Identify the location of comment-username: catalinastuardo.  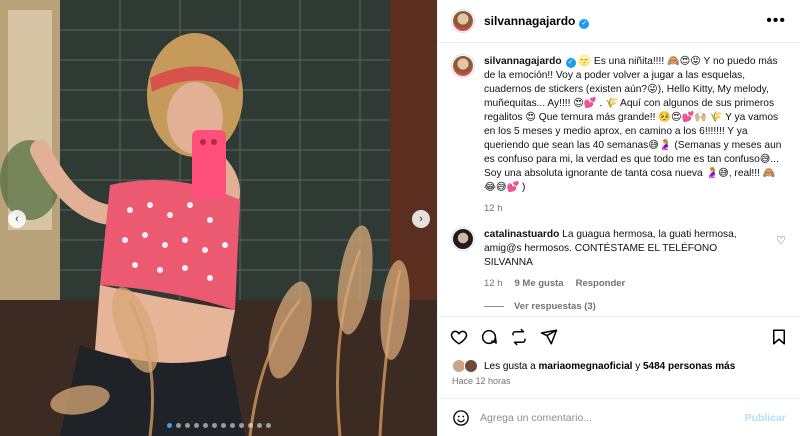
(521, 234).